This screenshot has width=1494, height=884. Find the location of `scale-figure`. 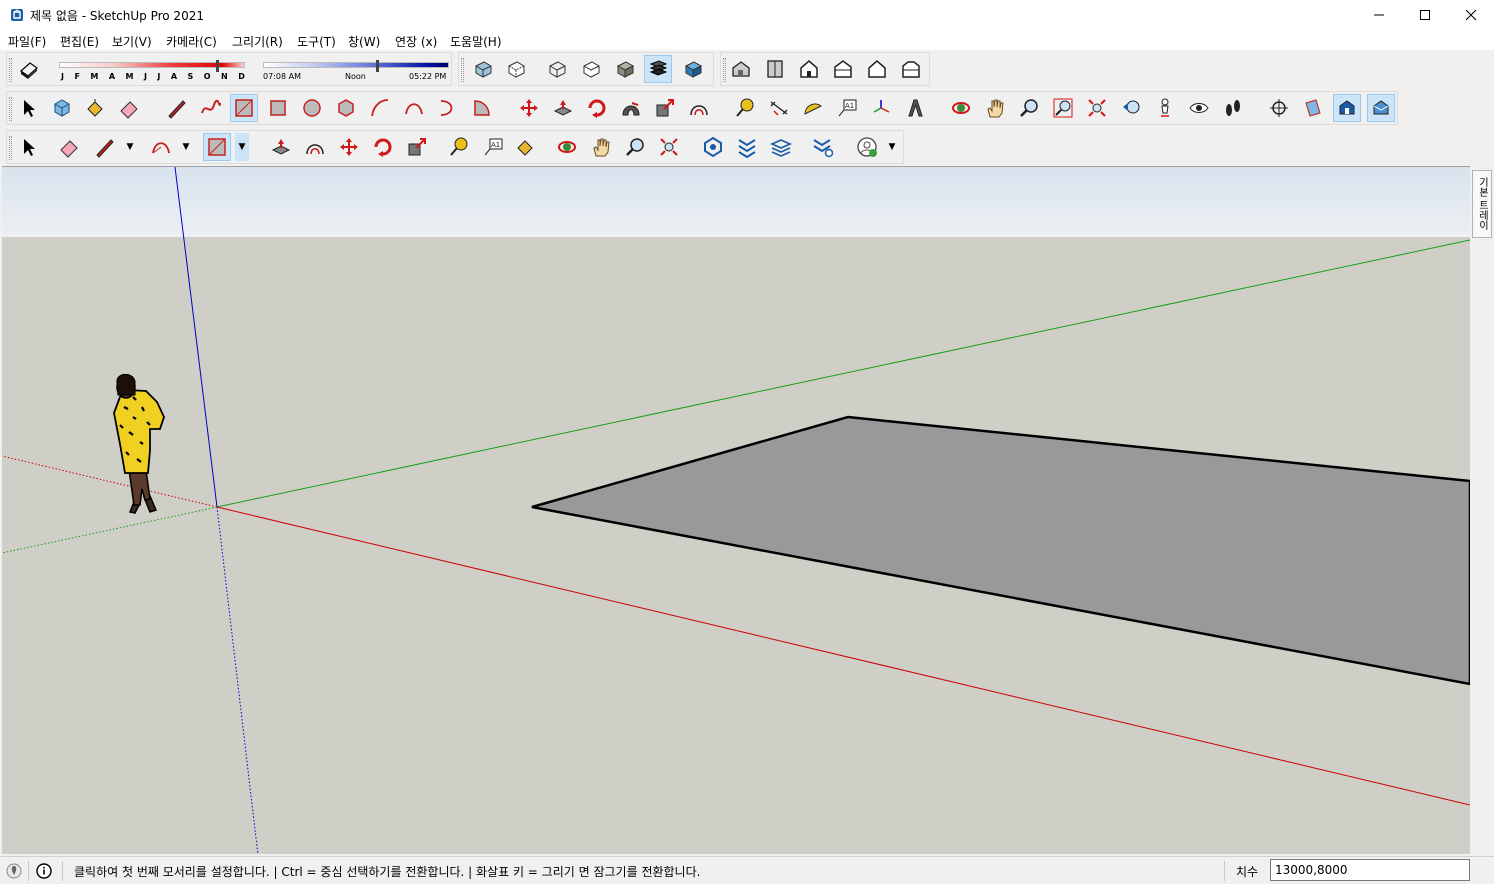

scale-figure is located at coordinates (139, 443).